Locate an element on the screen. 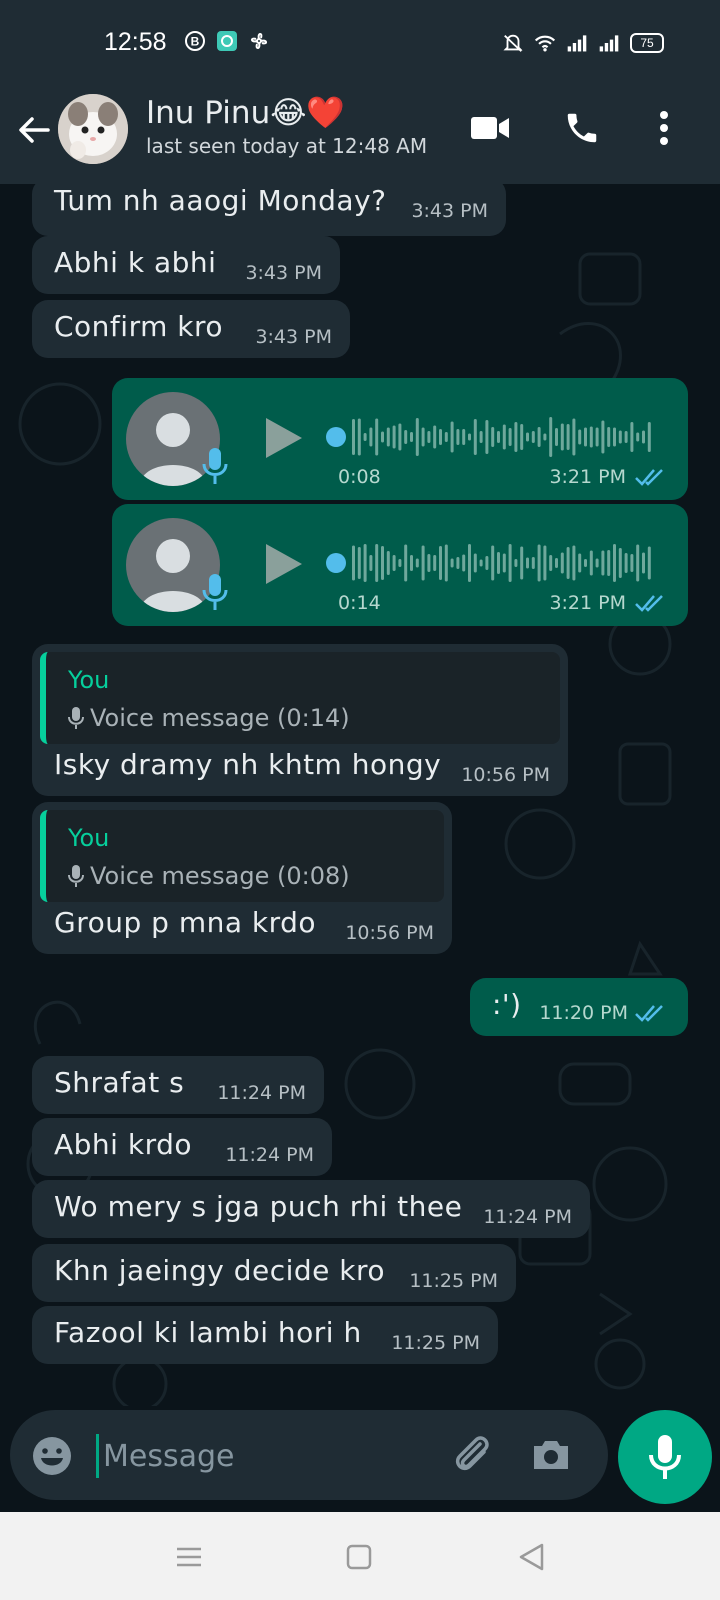  read-ticks-icon is located at coordinates (649, 477).